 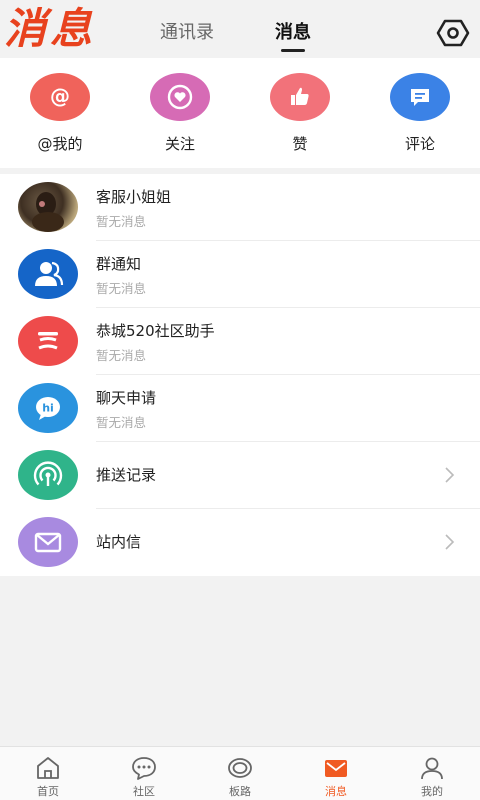 I want to click on list-item-push-history: 推送记录, so click(x=240, y=475).